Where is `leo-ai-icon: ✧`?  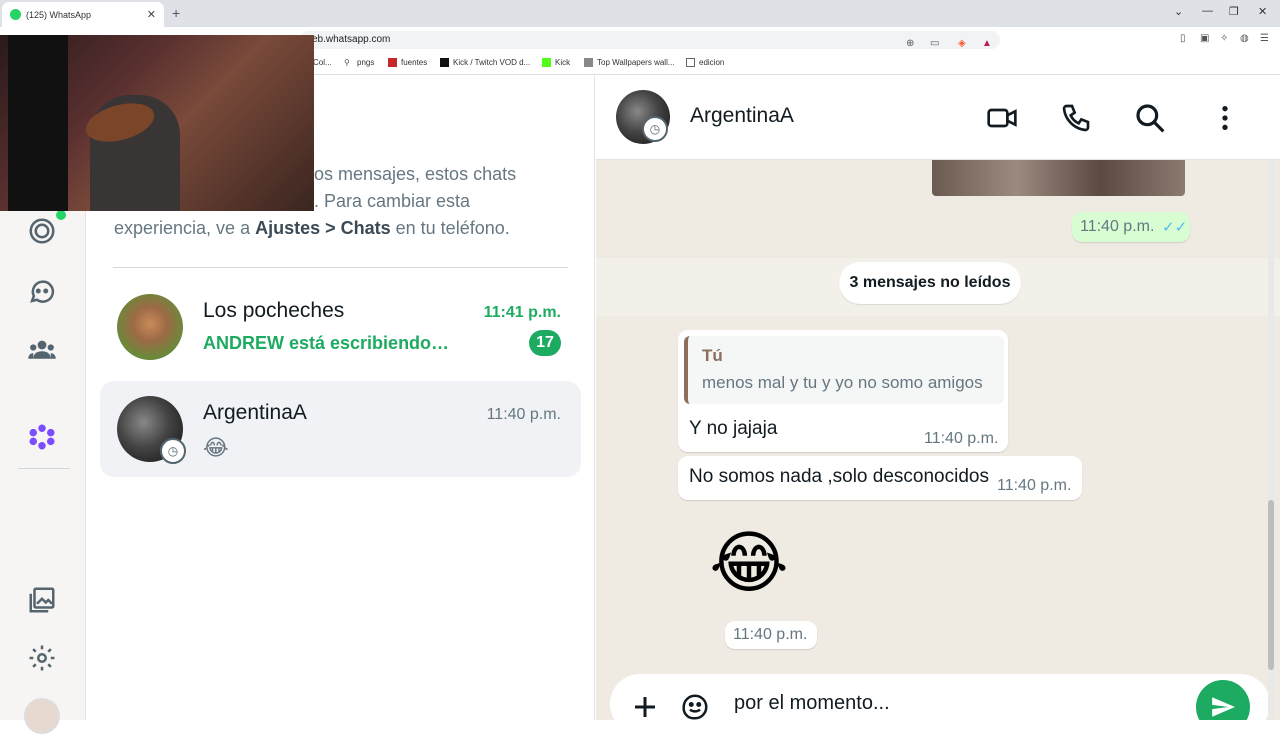
leo-ai-icon: ✧ is located at coordinates (1224, 38).